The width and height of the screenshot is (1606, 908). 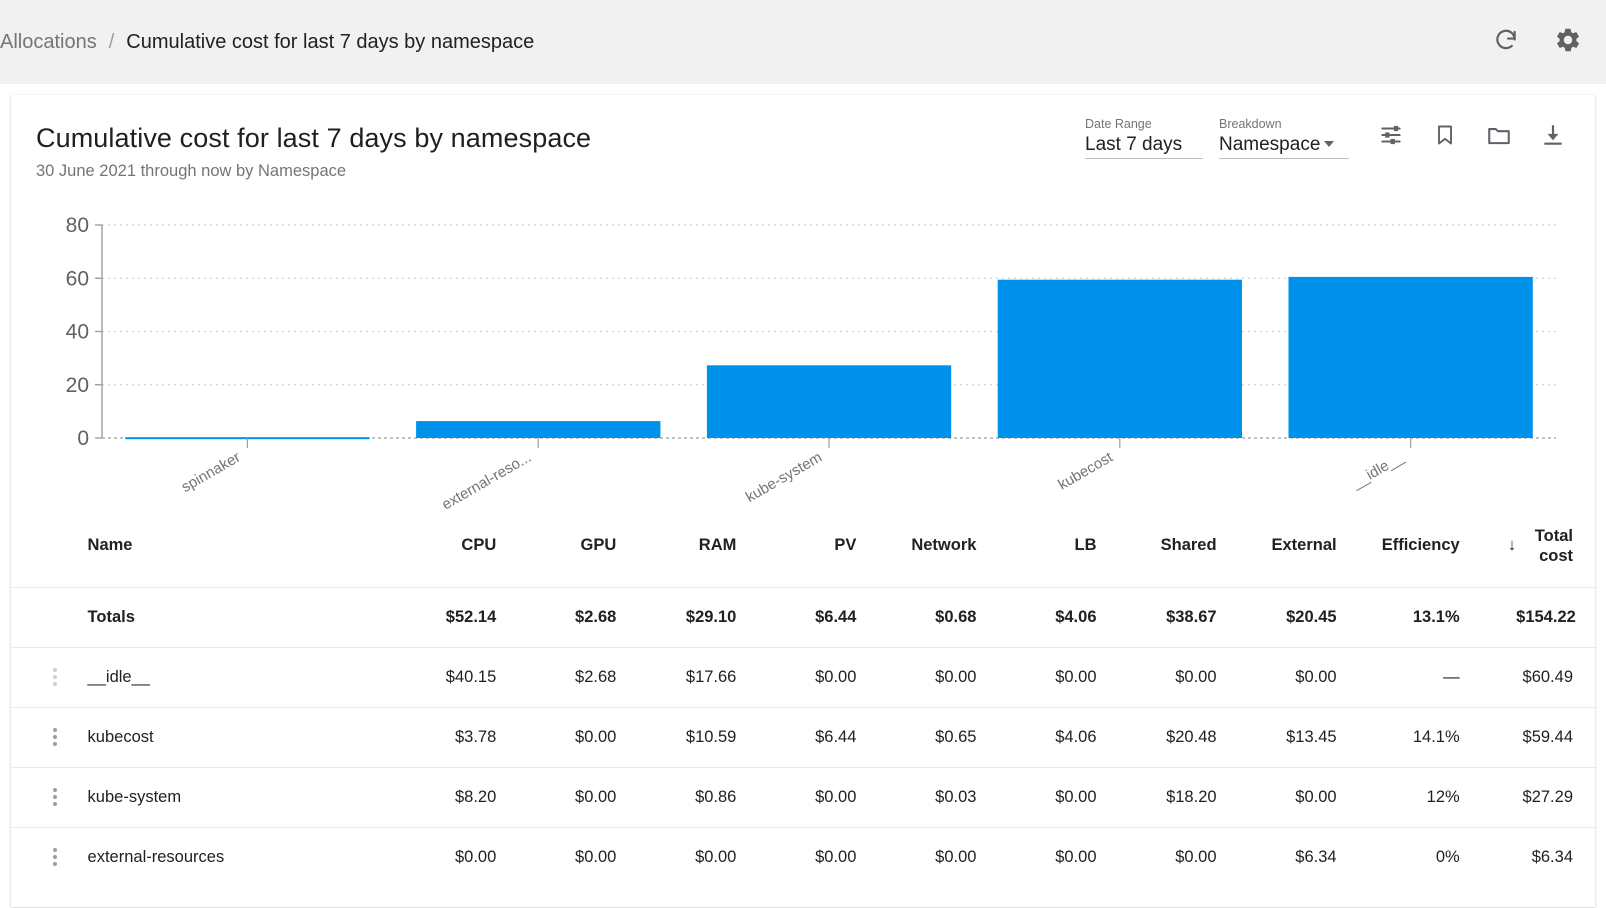 What do you see at coordinates (1553, 137) in the screenshot?
I see `download-button` at bounding box center [1553, 137].